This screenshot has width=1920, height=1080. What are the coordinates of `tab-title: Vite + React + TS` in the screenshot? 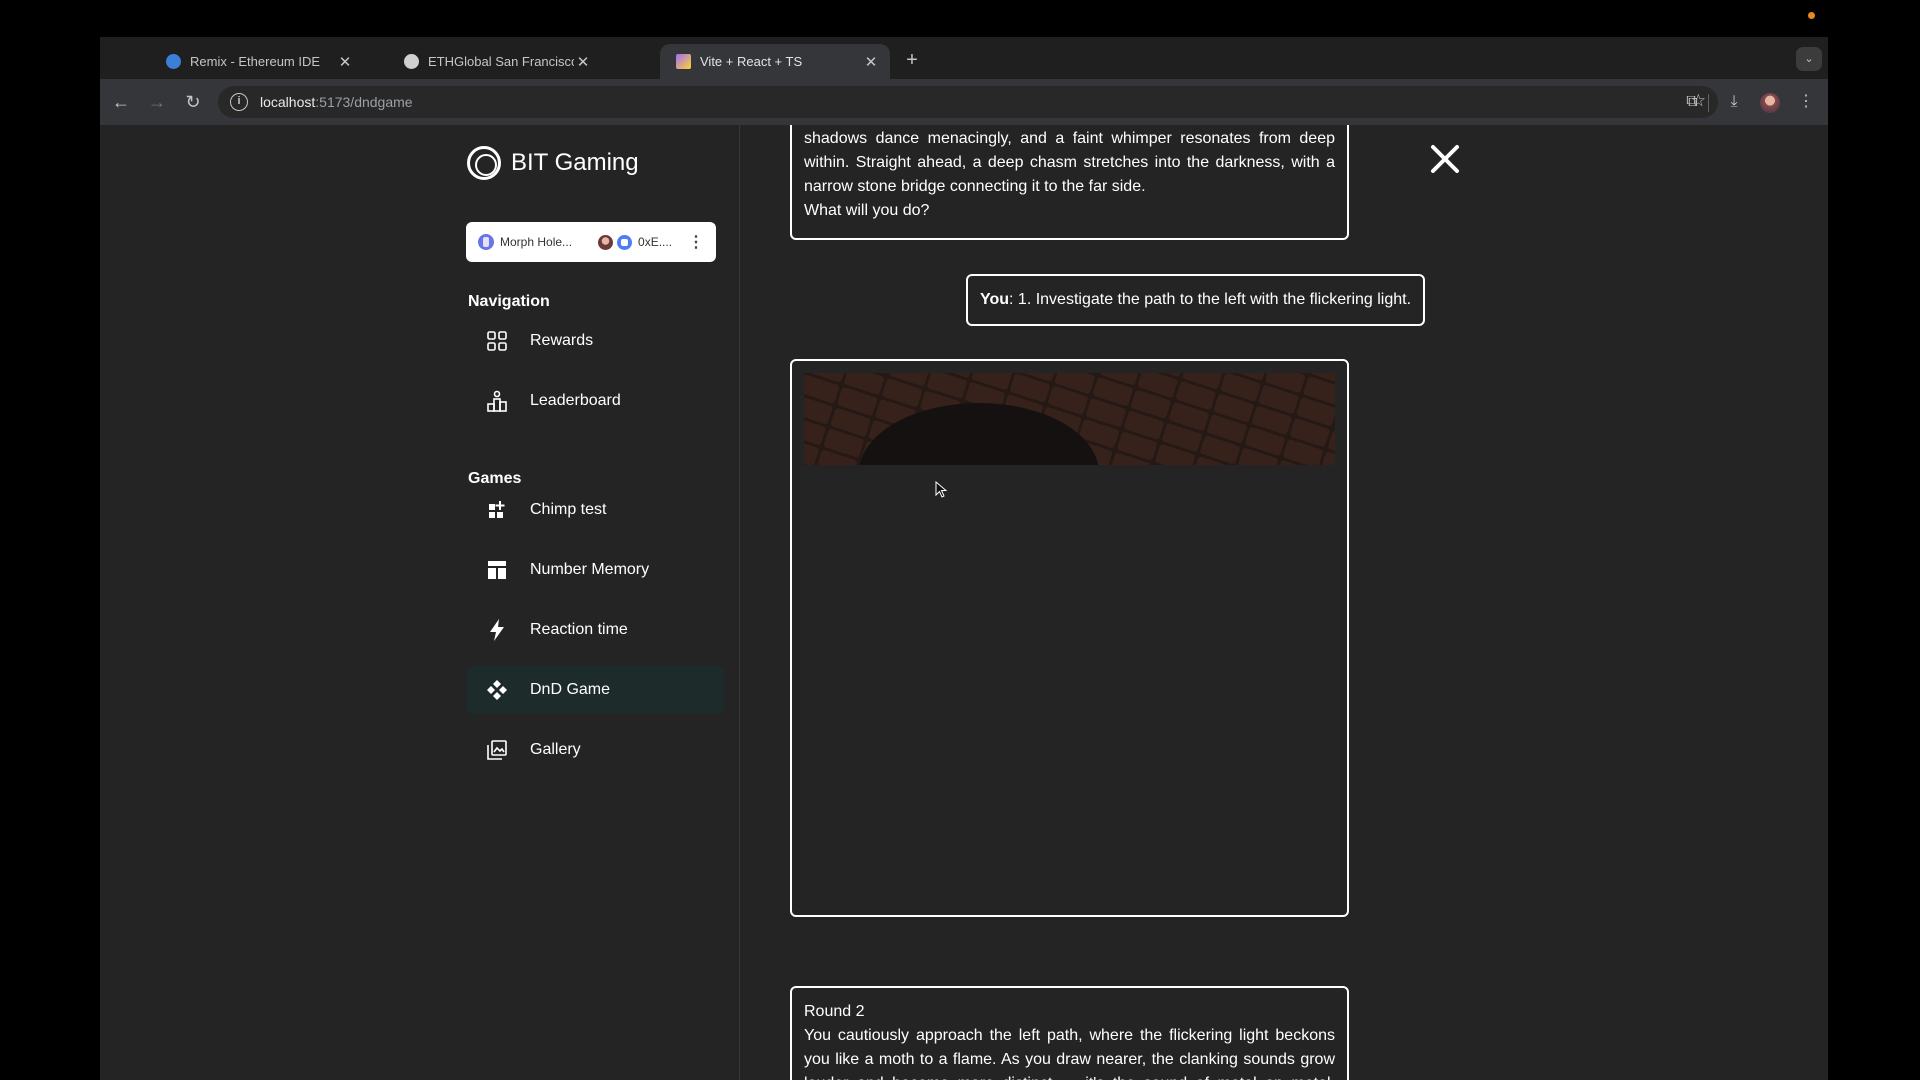 It's located at (751, 61).